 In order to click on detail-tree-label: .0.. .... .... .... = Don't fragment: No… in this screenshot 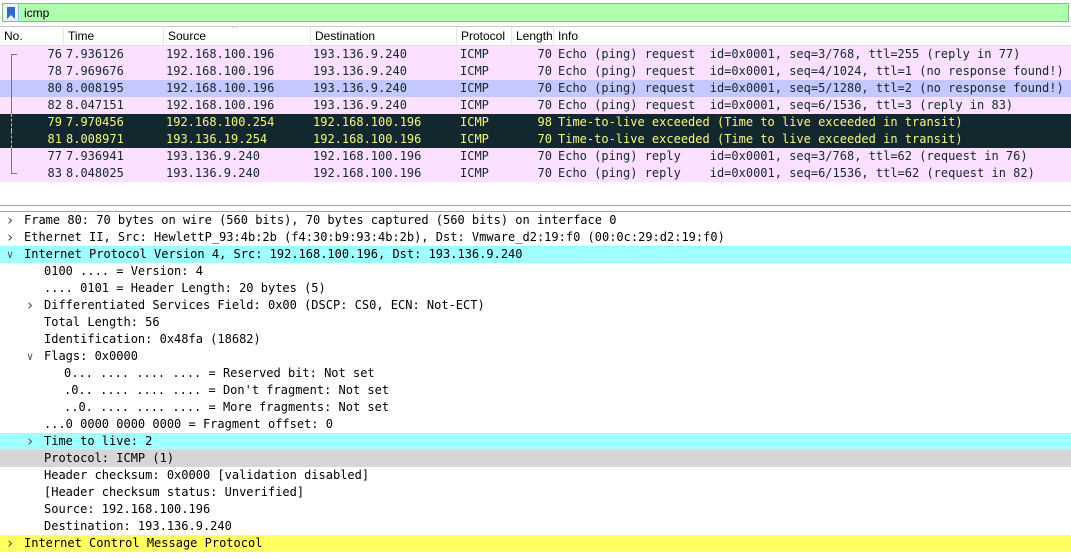, I will do `click(227, 390)`.